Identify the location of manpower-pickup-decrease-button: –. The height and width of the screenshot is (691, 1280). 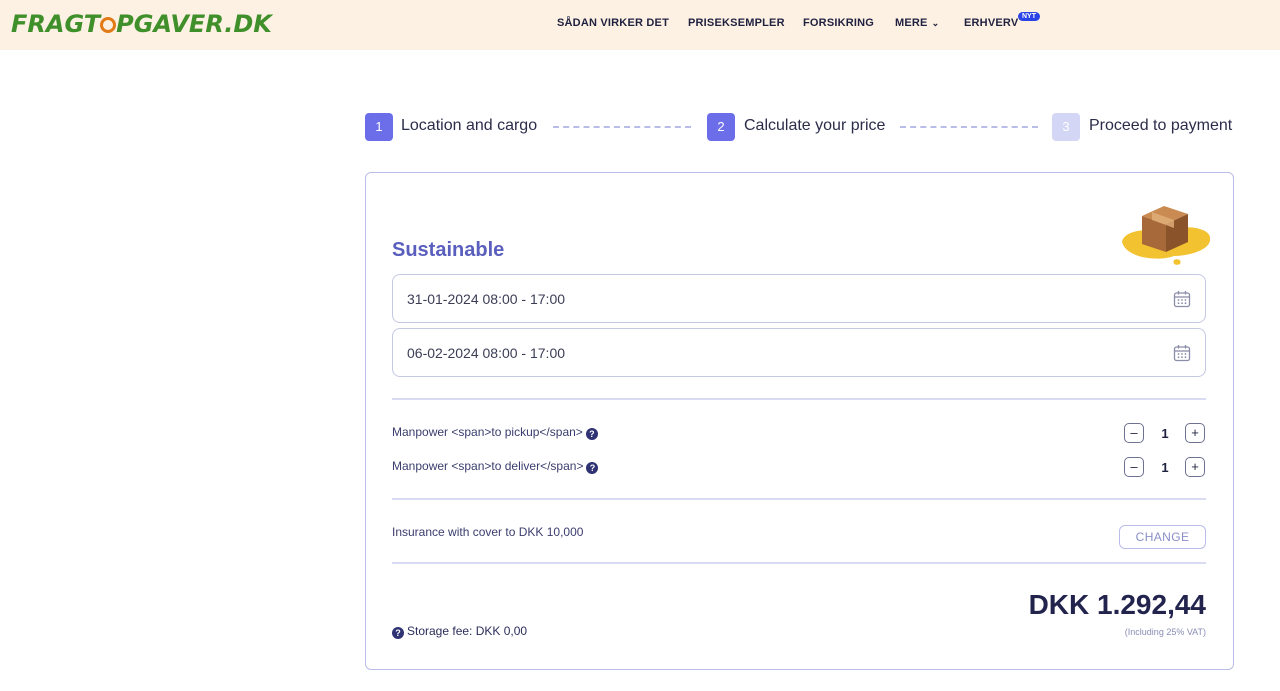
(1134, 433).